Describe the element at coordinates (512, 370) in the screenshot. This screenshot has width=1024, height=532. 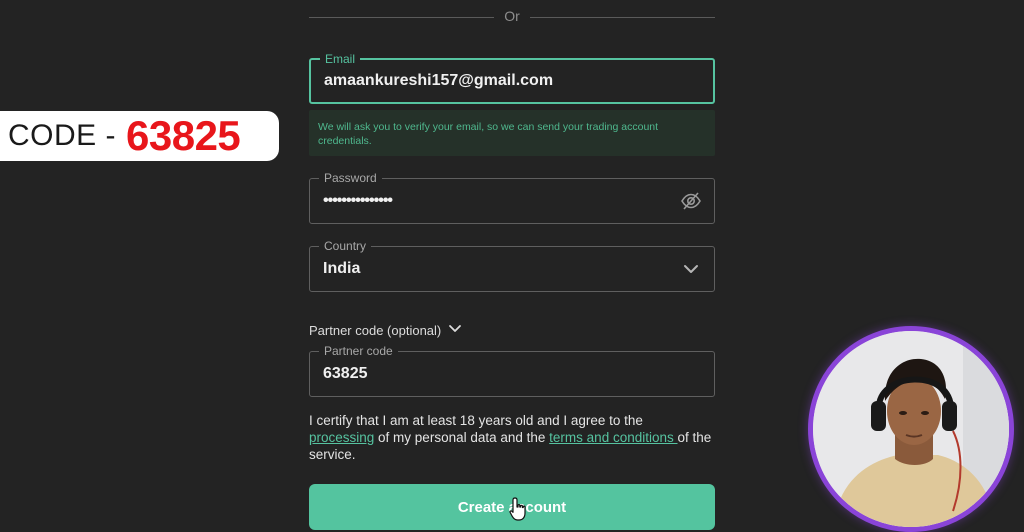
I see `partner-code-field: Partner code 63825` at that location.